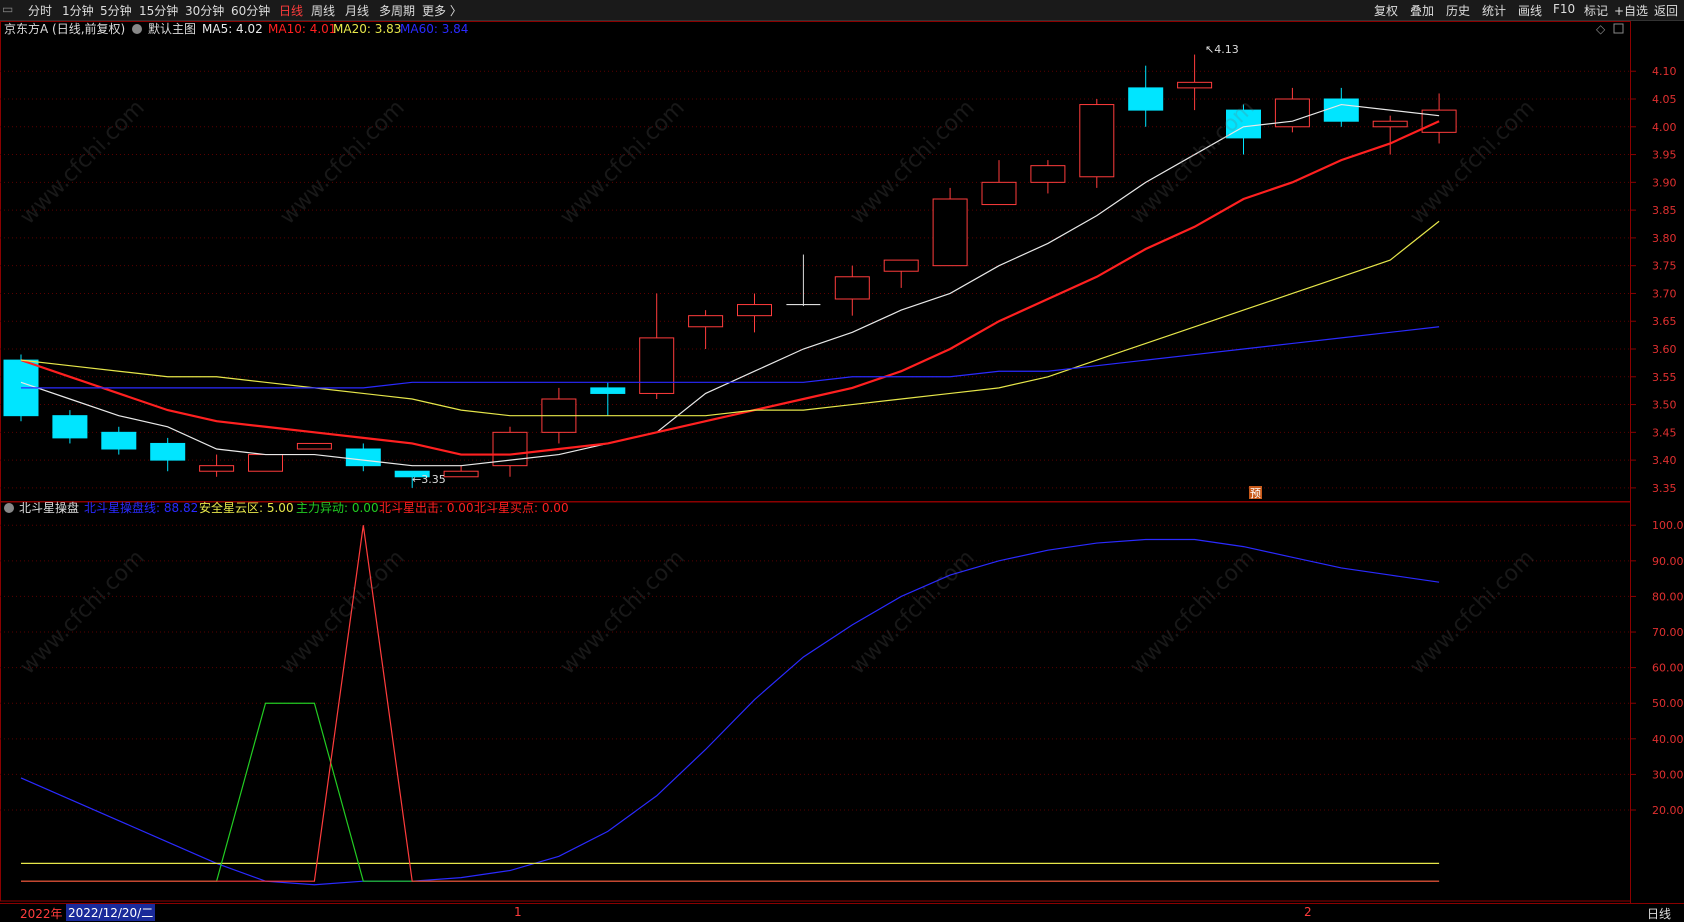 The width and height of the screenshot is (1684, 922). I want to click on date-axis-bar: 2022年 2022/12/20/二 1 2 日线, so click(842, 912).